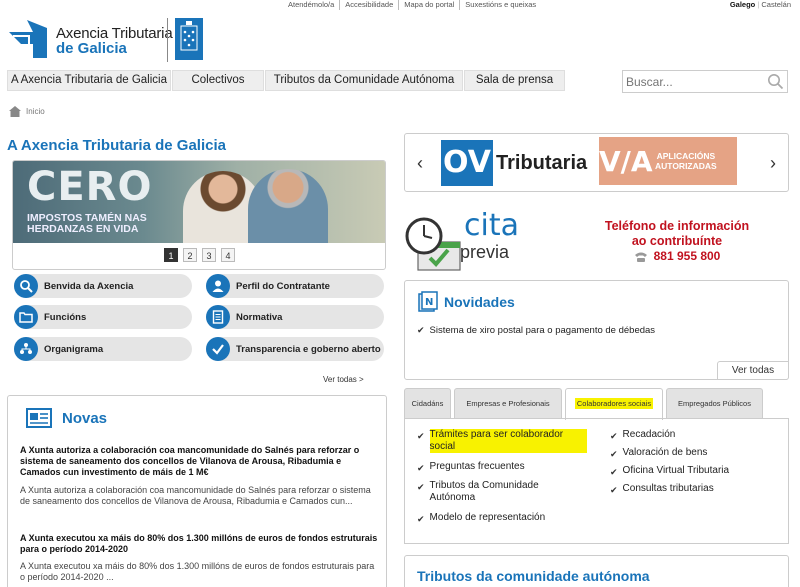 The width and height of the screenshot is (800, 587). Describe the element at coordinates (90, 187) in the screenshot. I see `banner-headline: CERO` at that location.